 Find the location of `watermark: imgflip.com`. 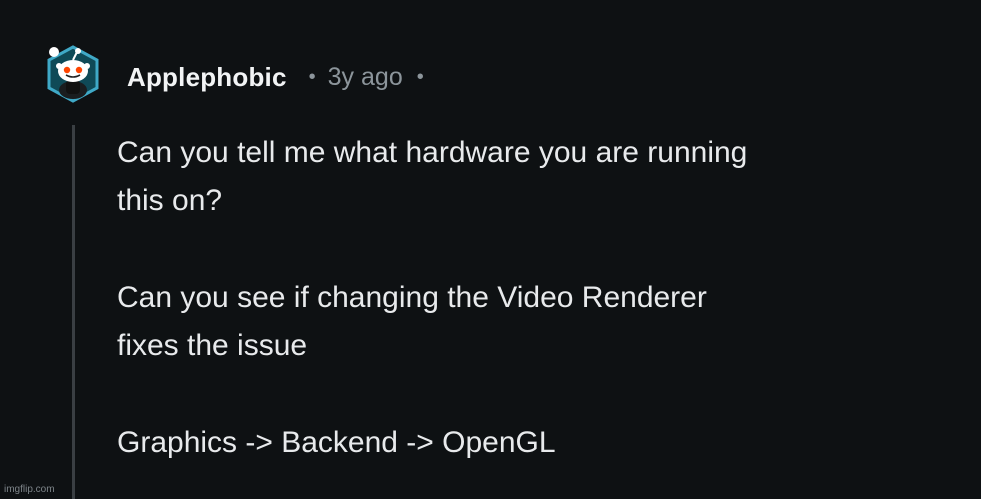

watermark: imgflip.com is located at coordinates (29, 489).